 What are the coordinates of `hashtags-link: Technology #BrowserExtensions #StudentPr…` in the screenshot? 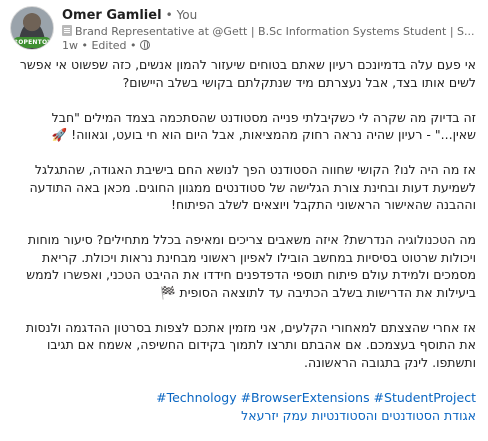 It's located at (247, 398).